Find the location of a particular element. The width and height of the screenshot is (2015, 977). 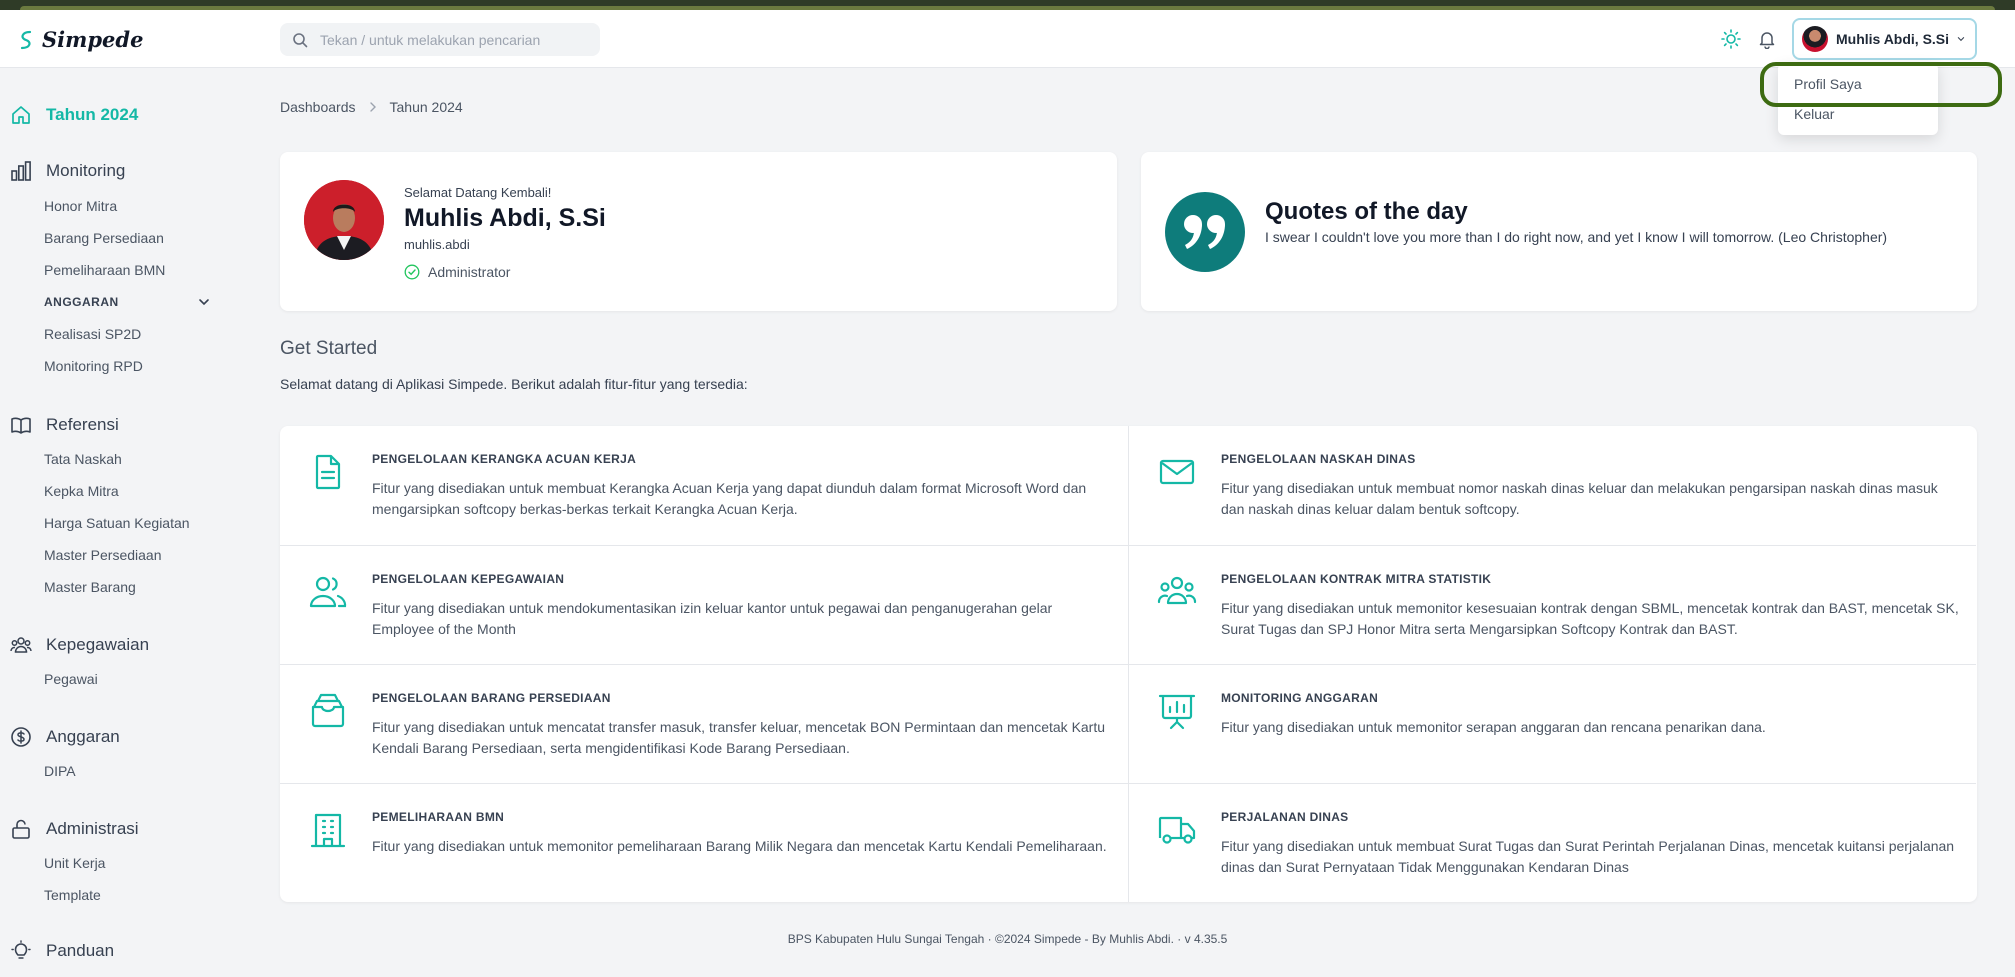

top-header: Simpede Muhlis Abdi, S.Si is located at coordinates (1007, 39).